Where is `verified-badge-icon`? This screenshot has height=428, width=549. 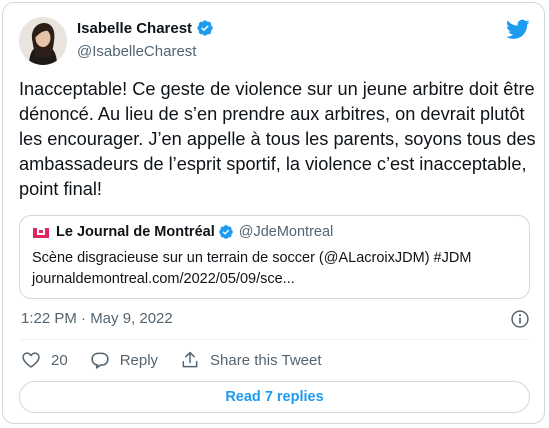
verified-badge-icon is located at coordinates (205, 28).